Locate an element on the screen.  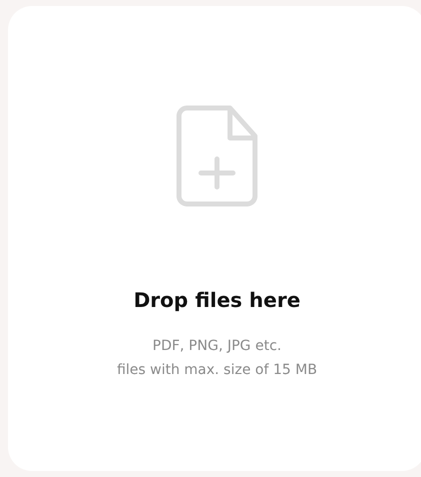
file-add-icon is located at coordinates (217, 156).